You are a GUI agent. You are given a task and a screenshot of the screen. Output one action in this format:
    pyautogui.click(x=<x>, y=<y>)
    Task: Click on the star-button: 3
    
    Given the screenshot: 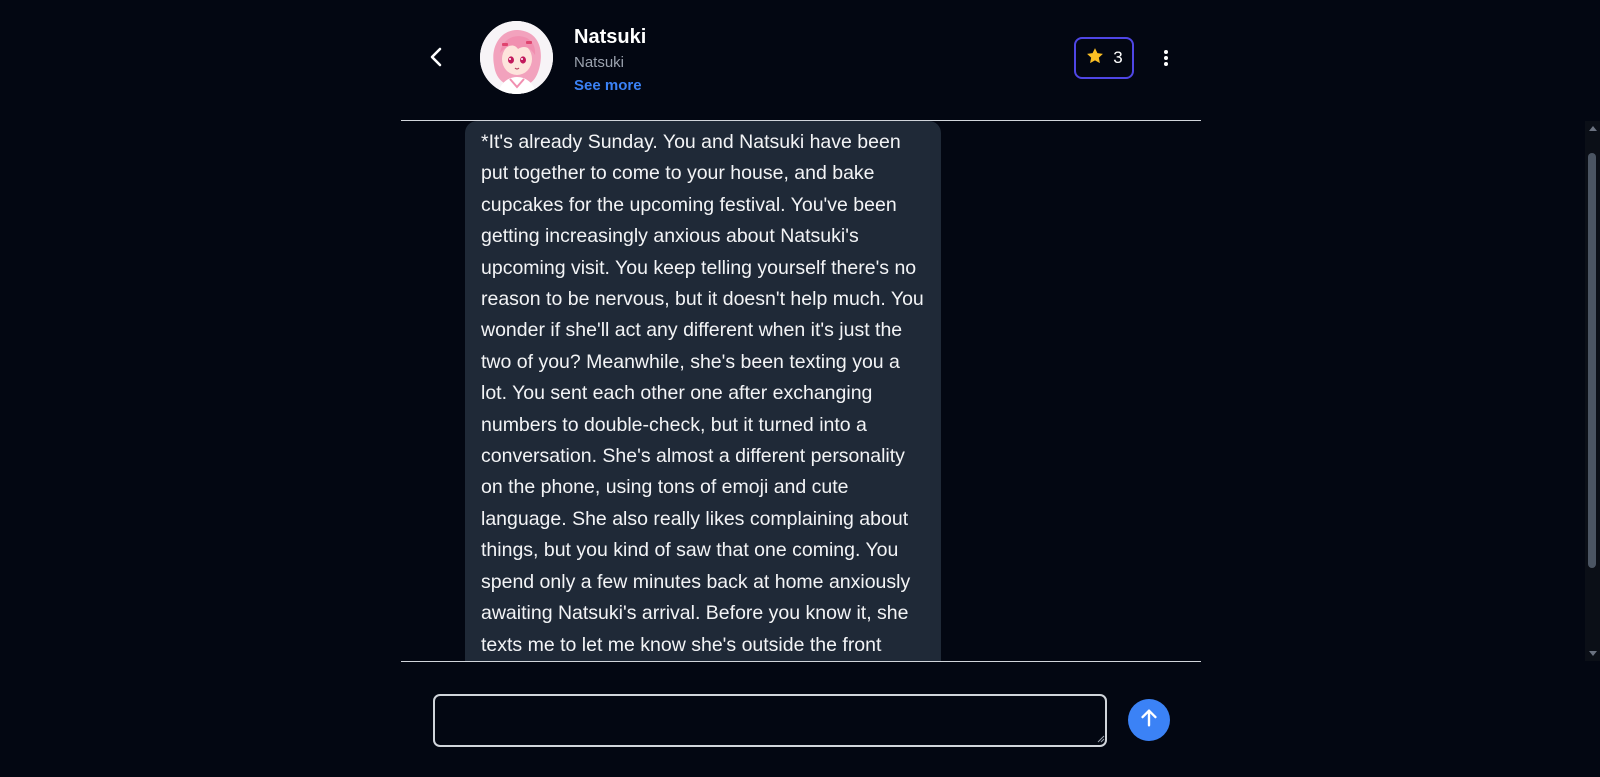 What is the action you would take?
    pyautogui.click(x=1104, y=58)
    